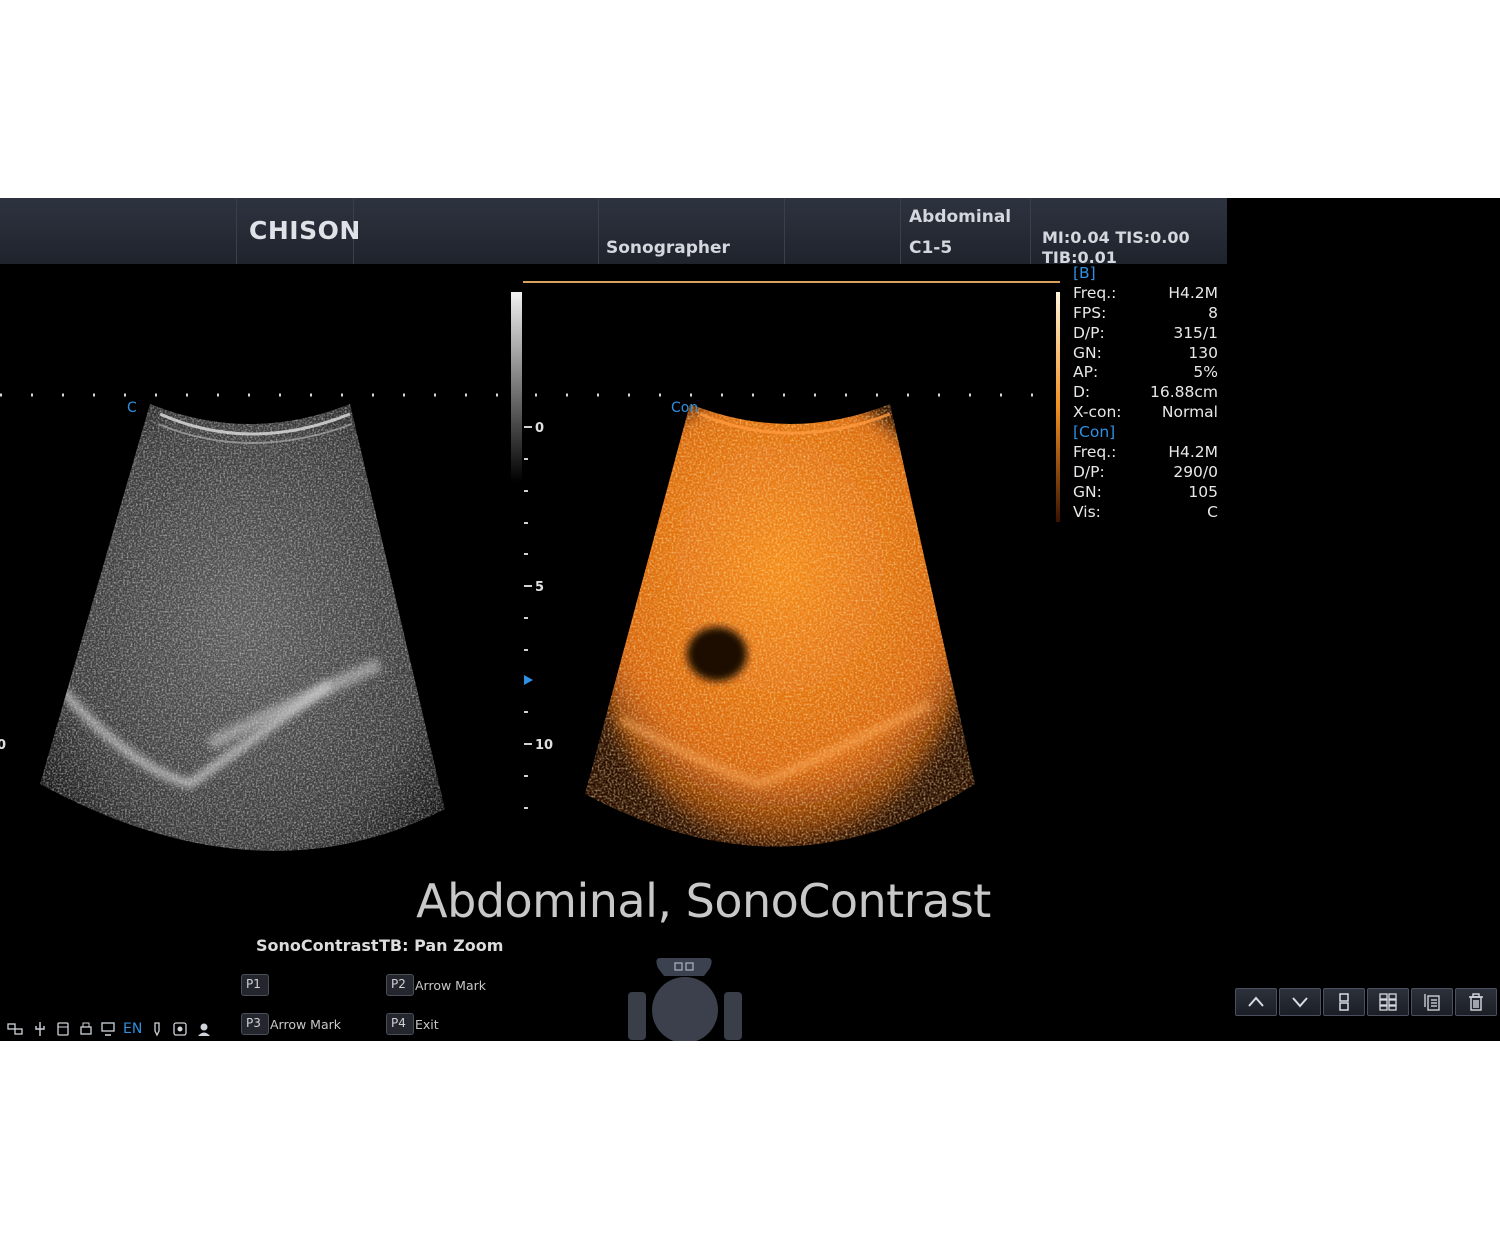 The width and height of the screenshot is (1500, 1240). What do you see at coordinates (965, 231) in the screenshot?
I see `header-cell-exam: Abdominal C1-5` at bounding box center [965, 231].